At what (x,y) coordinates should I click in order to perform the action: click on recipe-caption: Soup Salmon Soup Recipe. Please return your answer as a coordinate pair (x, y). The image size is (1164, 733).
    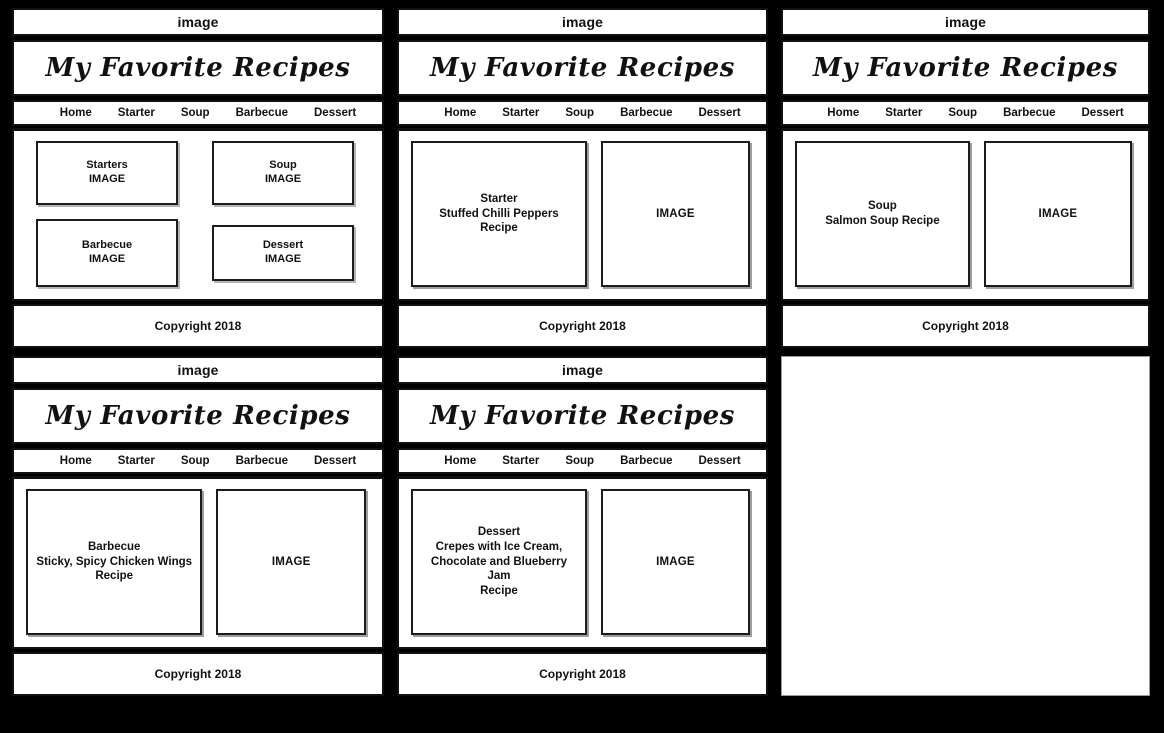
    Looking at the image, I should click on (882, 213).